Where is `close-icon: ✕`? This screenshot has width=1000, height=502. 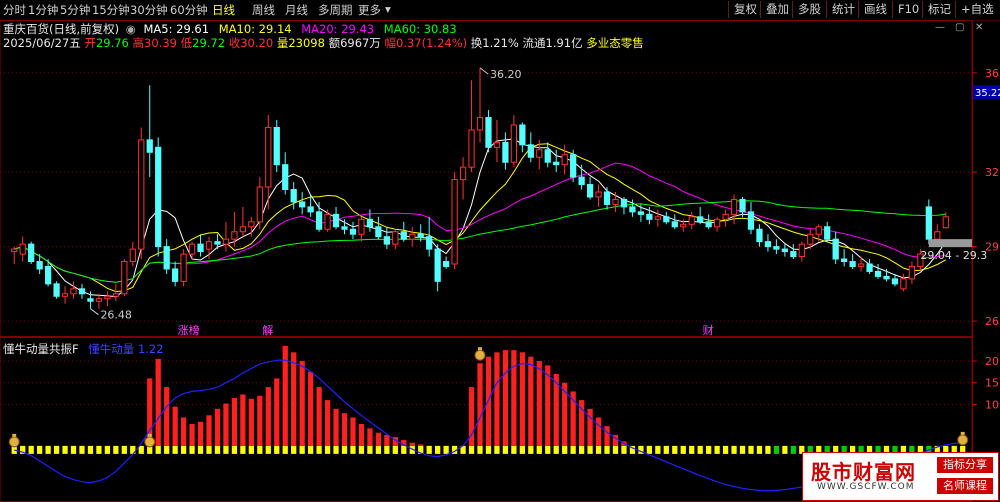 close-icon: ✕ is located at coordinates (979, 27).